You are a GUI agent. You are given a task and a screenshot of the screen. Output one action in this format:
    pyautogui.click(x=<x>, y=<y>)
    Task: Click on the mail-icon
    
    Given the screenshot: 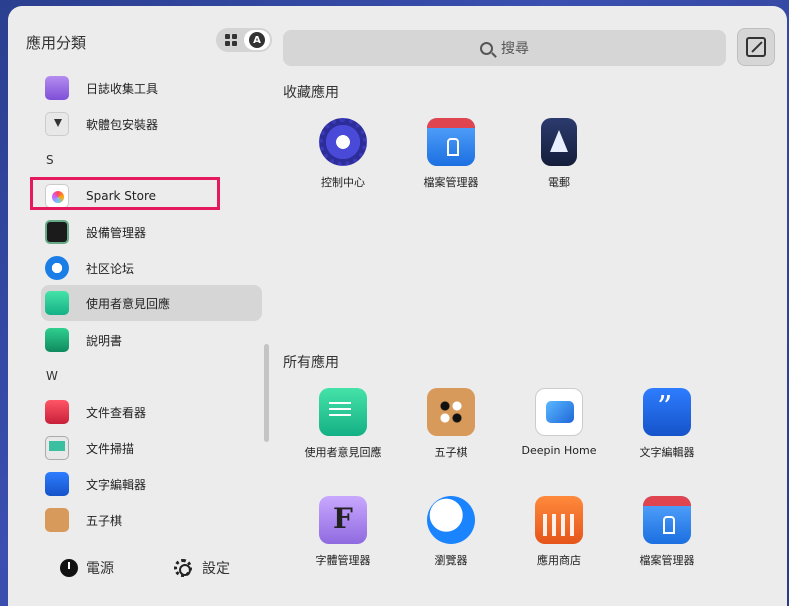 What is the action you would take?
    pyautogui.click(x=559, y=142)
    